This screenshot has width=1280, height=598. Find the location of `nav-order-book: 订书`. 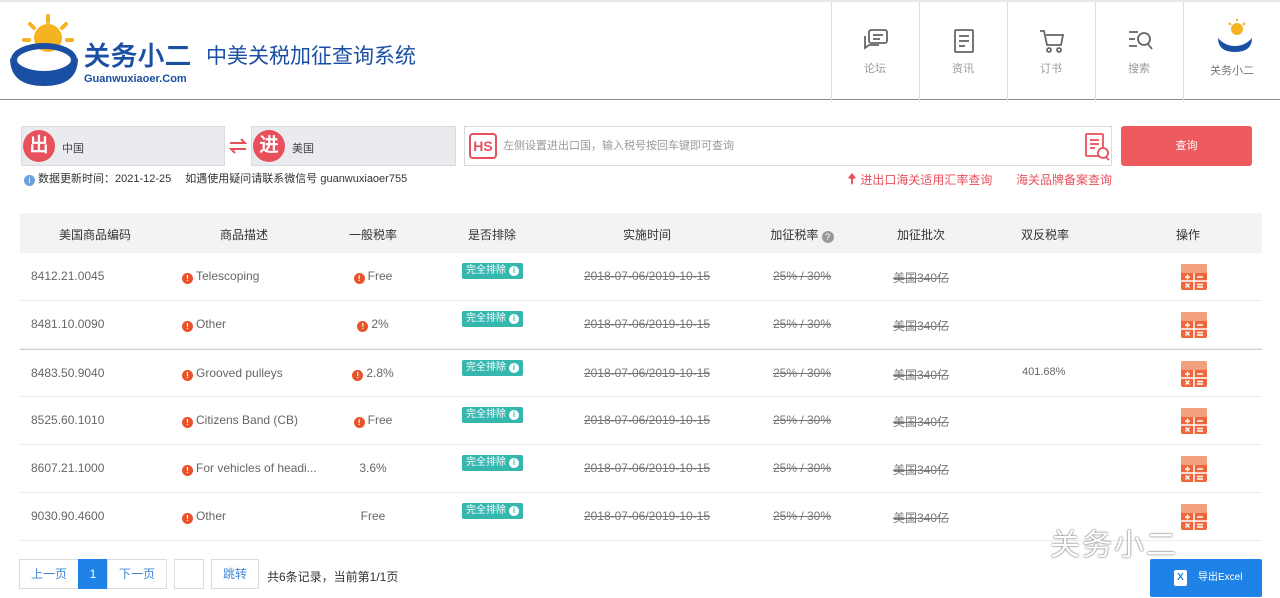

nav-order-book: 订书 is located at coordinates (1050, 52).